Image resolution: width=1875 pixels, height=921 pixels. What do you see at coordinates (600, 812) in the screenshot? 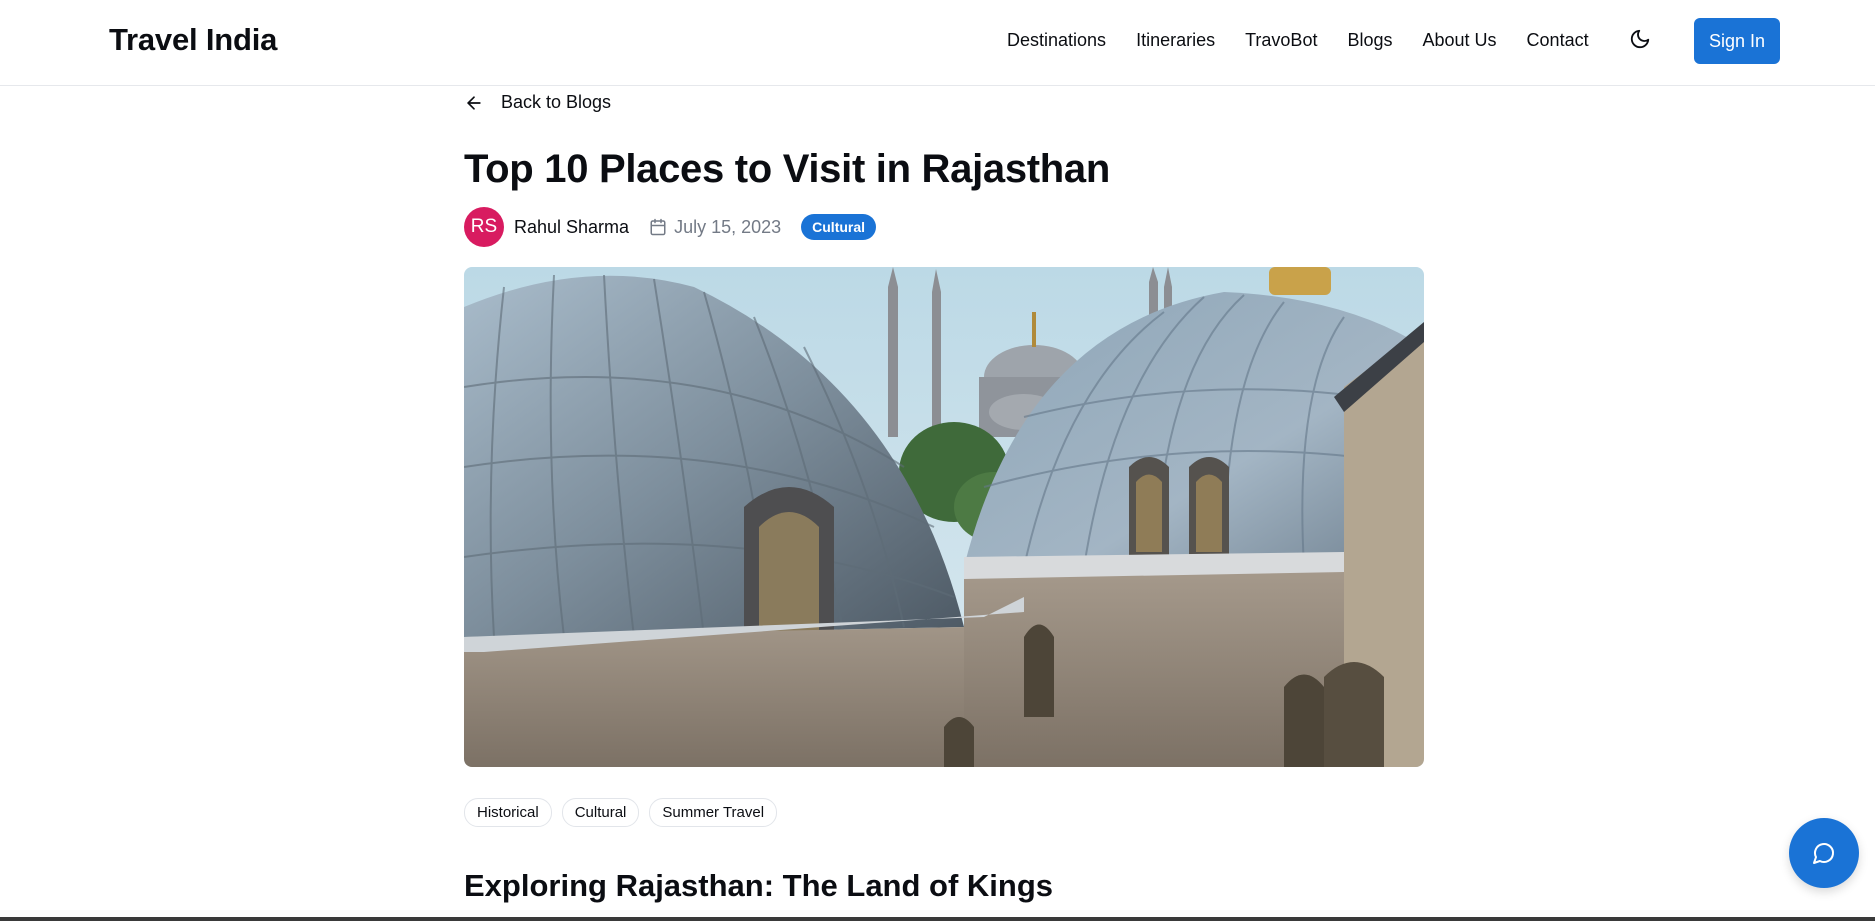
I see `tag-cultural: Cultural` at bounding box center [600, 812].